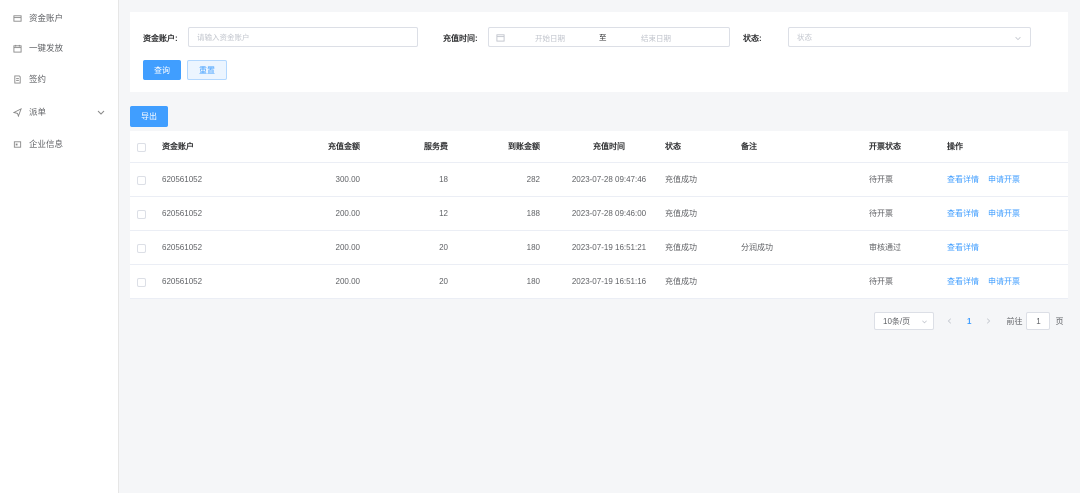 The width and height of the screenshot is (1080, 493). What do you see at coordinates (673, 146) in the screenshot?
I see `col-header-status: 状态` at bounding box center [673, 146].